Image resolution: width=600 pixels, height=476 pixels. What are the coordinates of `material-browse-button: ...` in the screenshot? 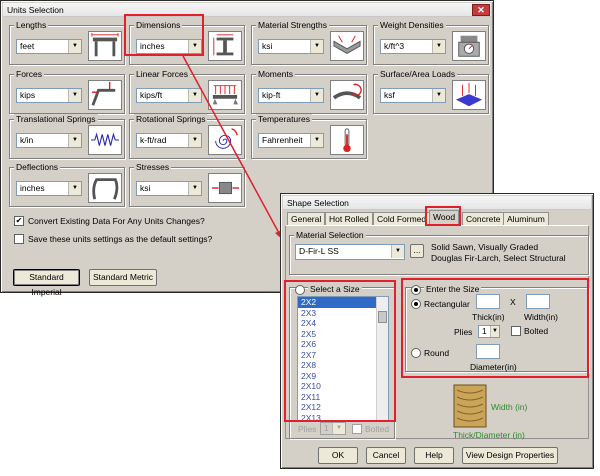 It's located at (417, 251).